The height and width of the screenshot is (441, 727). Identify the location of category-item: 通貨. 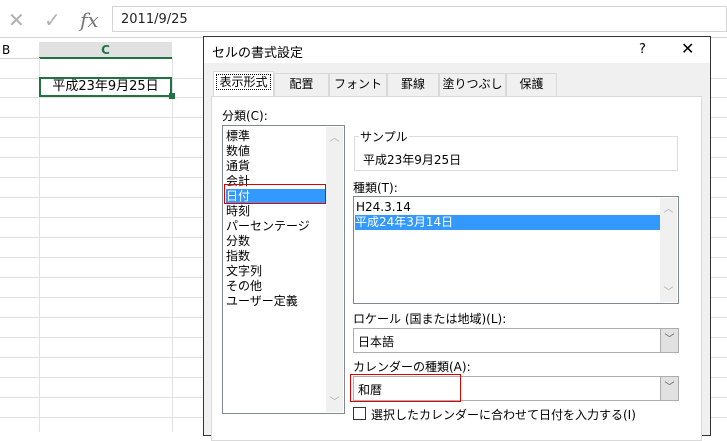
(238, 166).